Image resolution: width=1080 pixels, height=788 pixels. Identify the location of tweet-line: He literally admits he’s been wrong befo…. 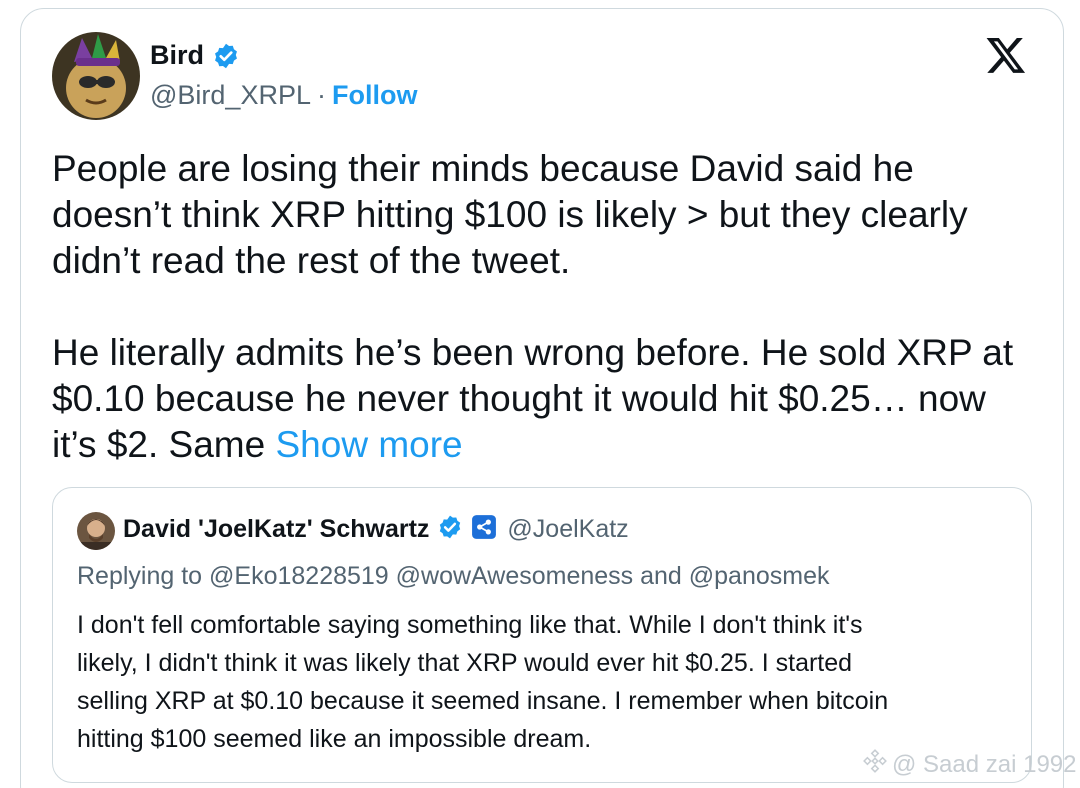
(533, 352).